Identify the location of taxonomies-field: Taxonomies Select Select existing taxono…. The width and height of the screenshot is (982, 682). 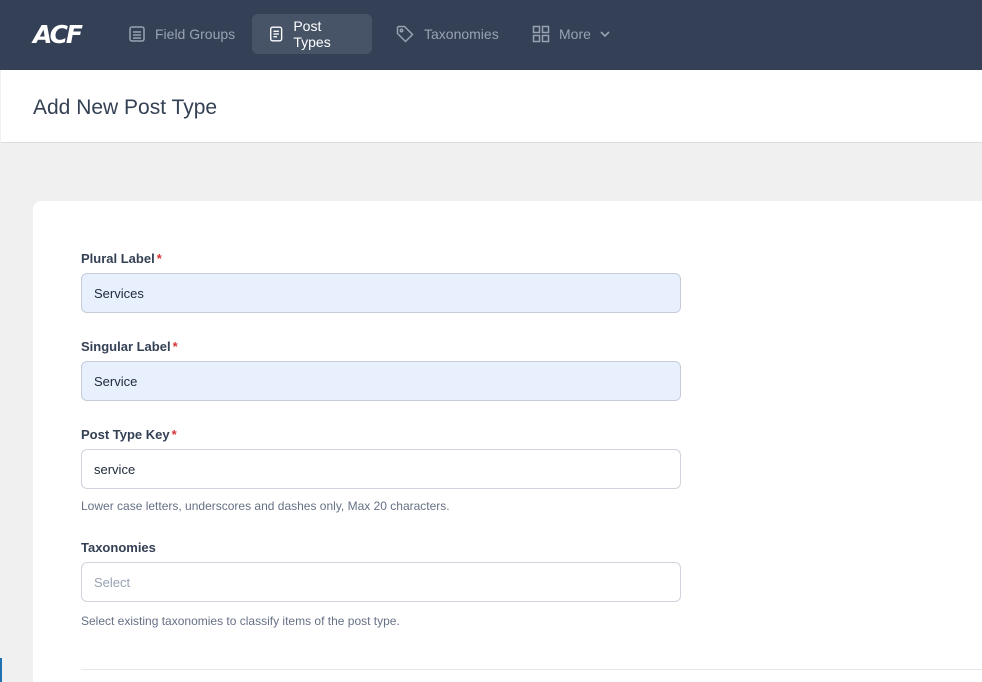
(381, 584).